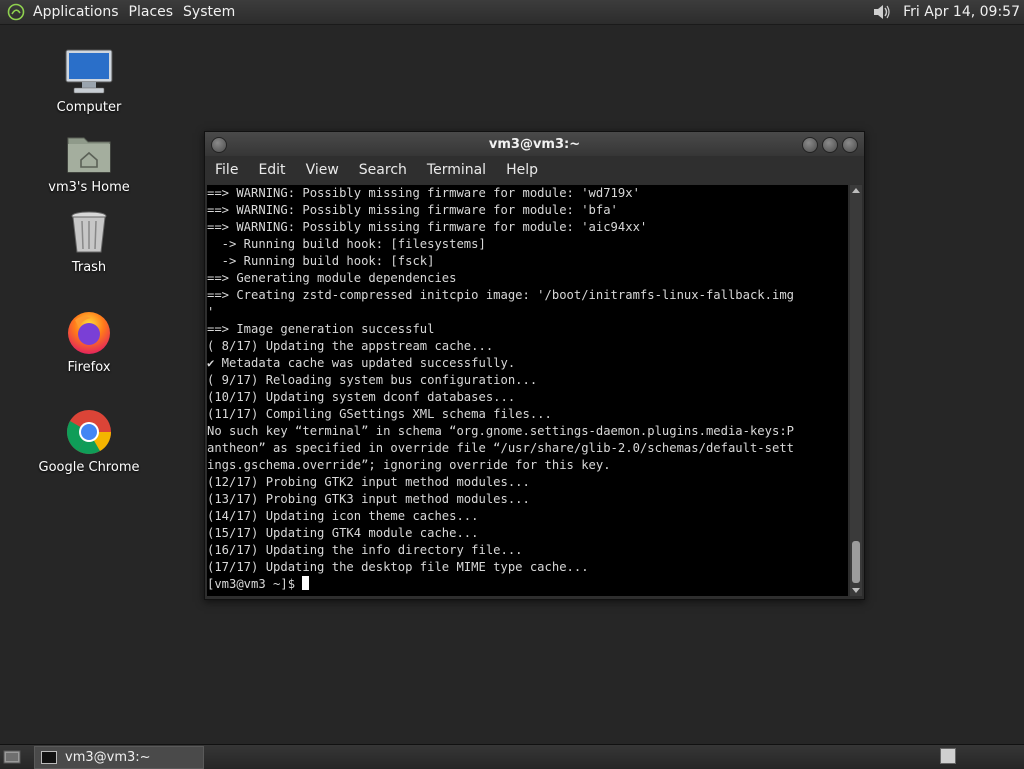 The height and width of the screenshot is (769, 1024). I want to click on scrollbar-thumb, so click(856, 562).